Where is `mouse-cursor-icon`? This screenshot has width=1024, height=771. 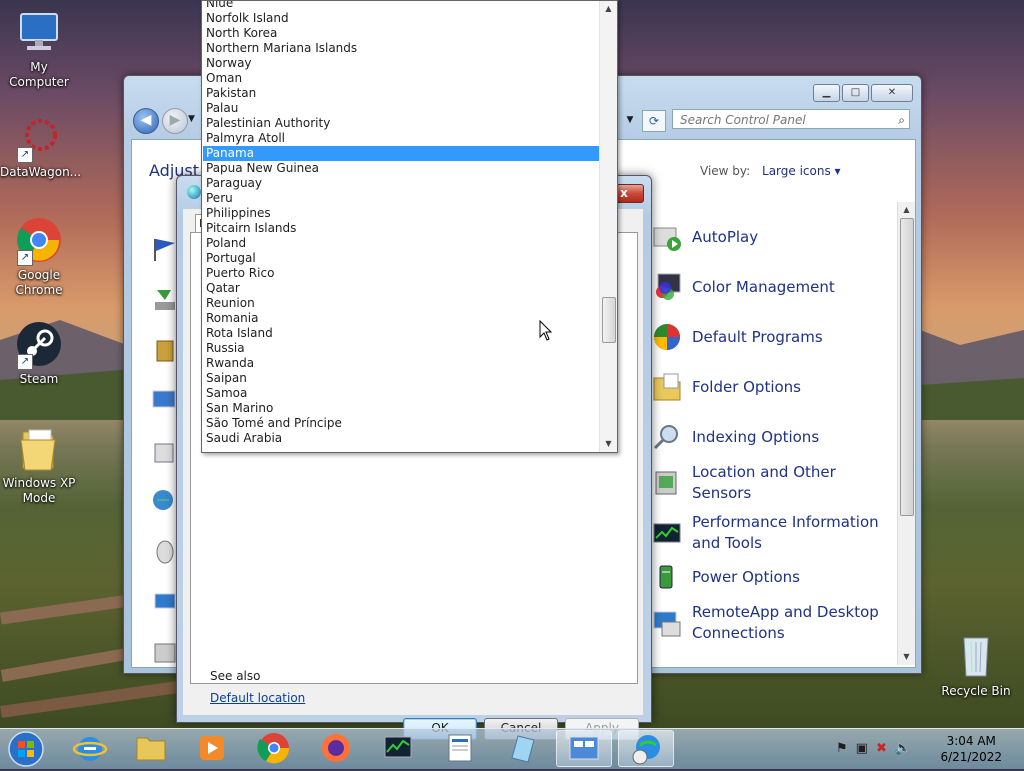
mouse-cursor-icon is located at coordinates (546, 330).